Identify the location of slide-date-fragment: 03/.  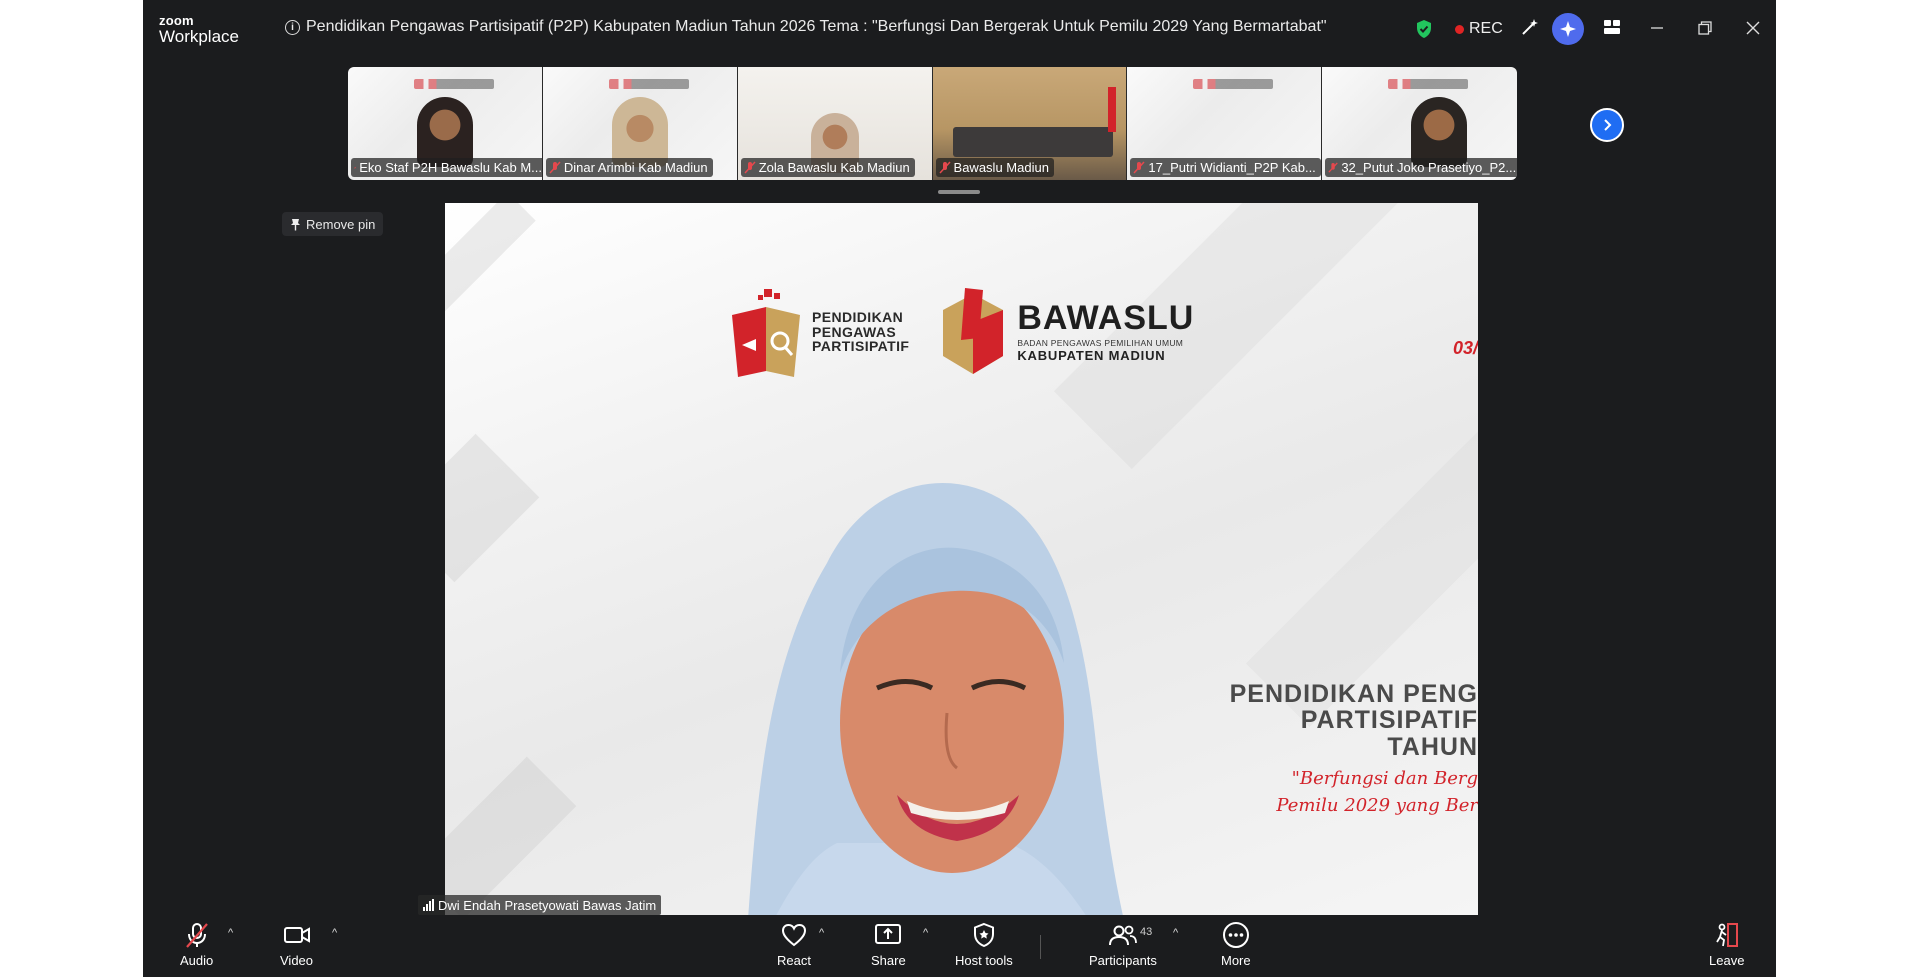
(1465, 348).